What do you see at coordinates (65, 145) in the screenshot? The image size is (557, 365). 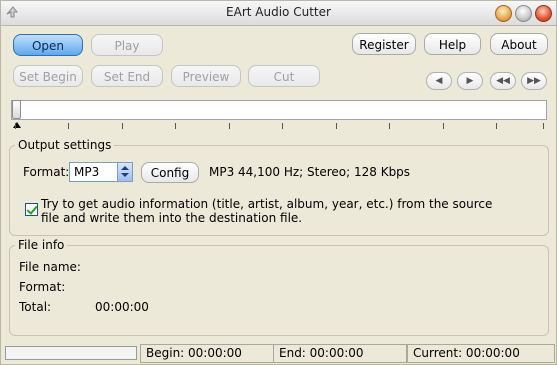 I see `output-settings-legend: Output settings` at bounding box center [65, 145].